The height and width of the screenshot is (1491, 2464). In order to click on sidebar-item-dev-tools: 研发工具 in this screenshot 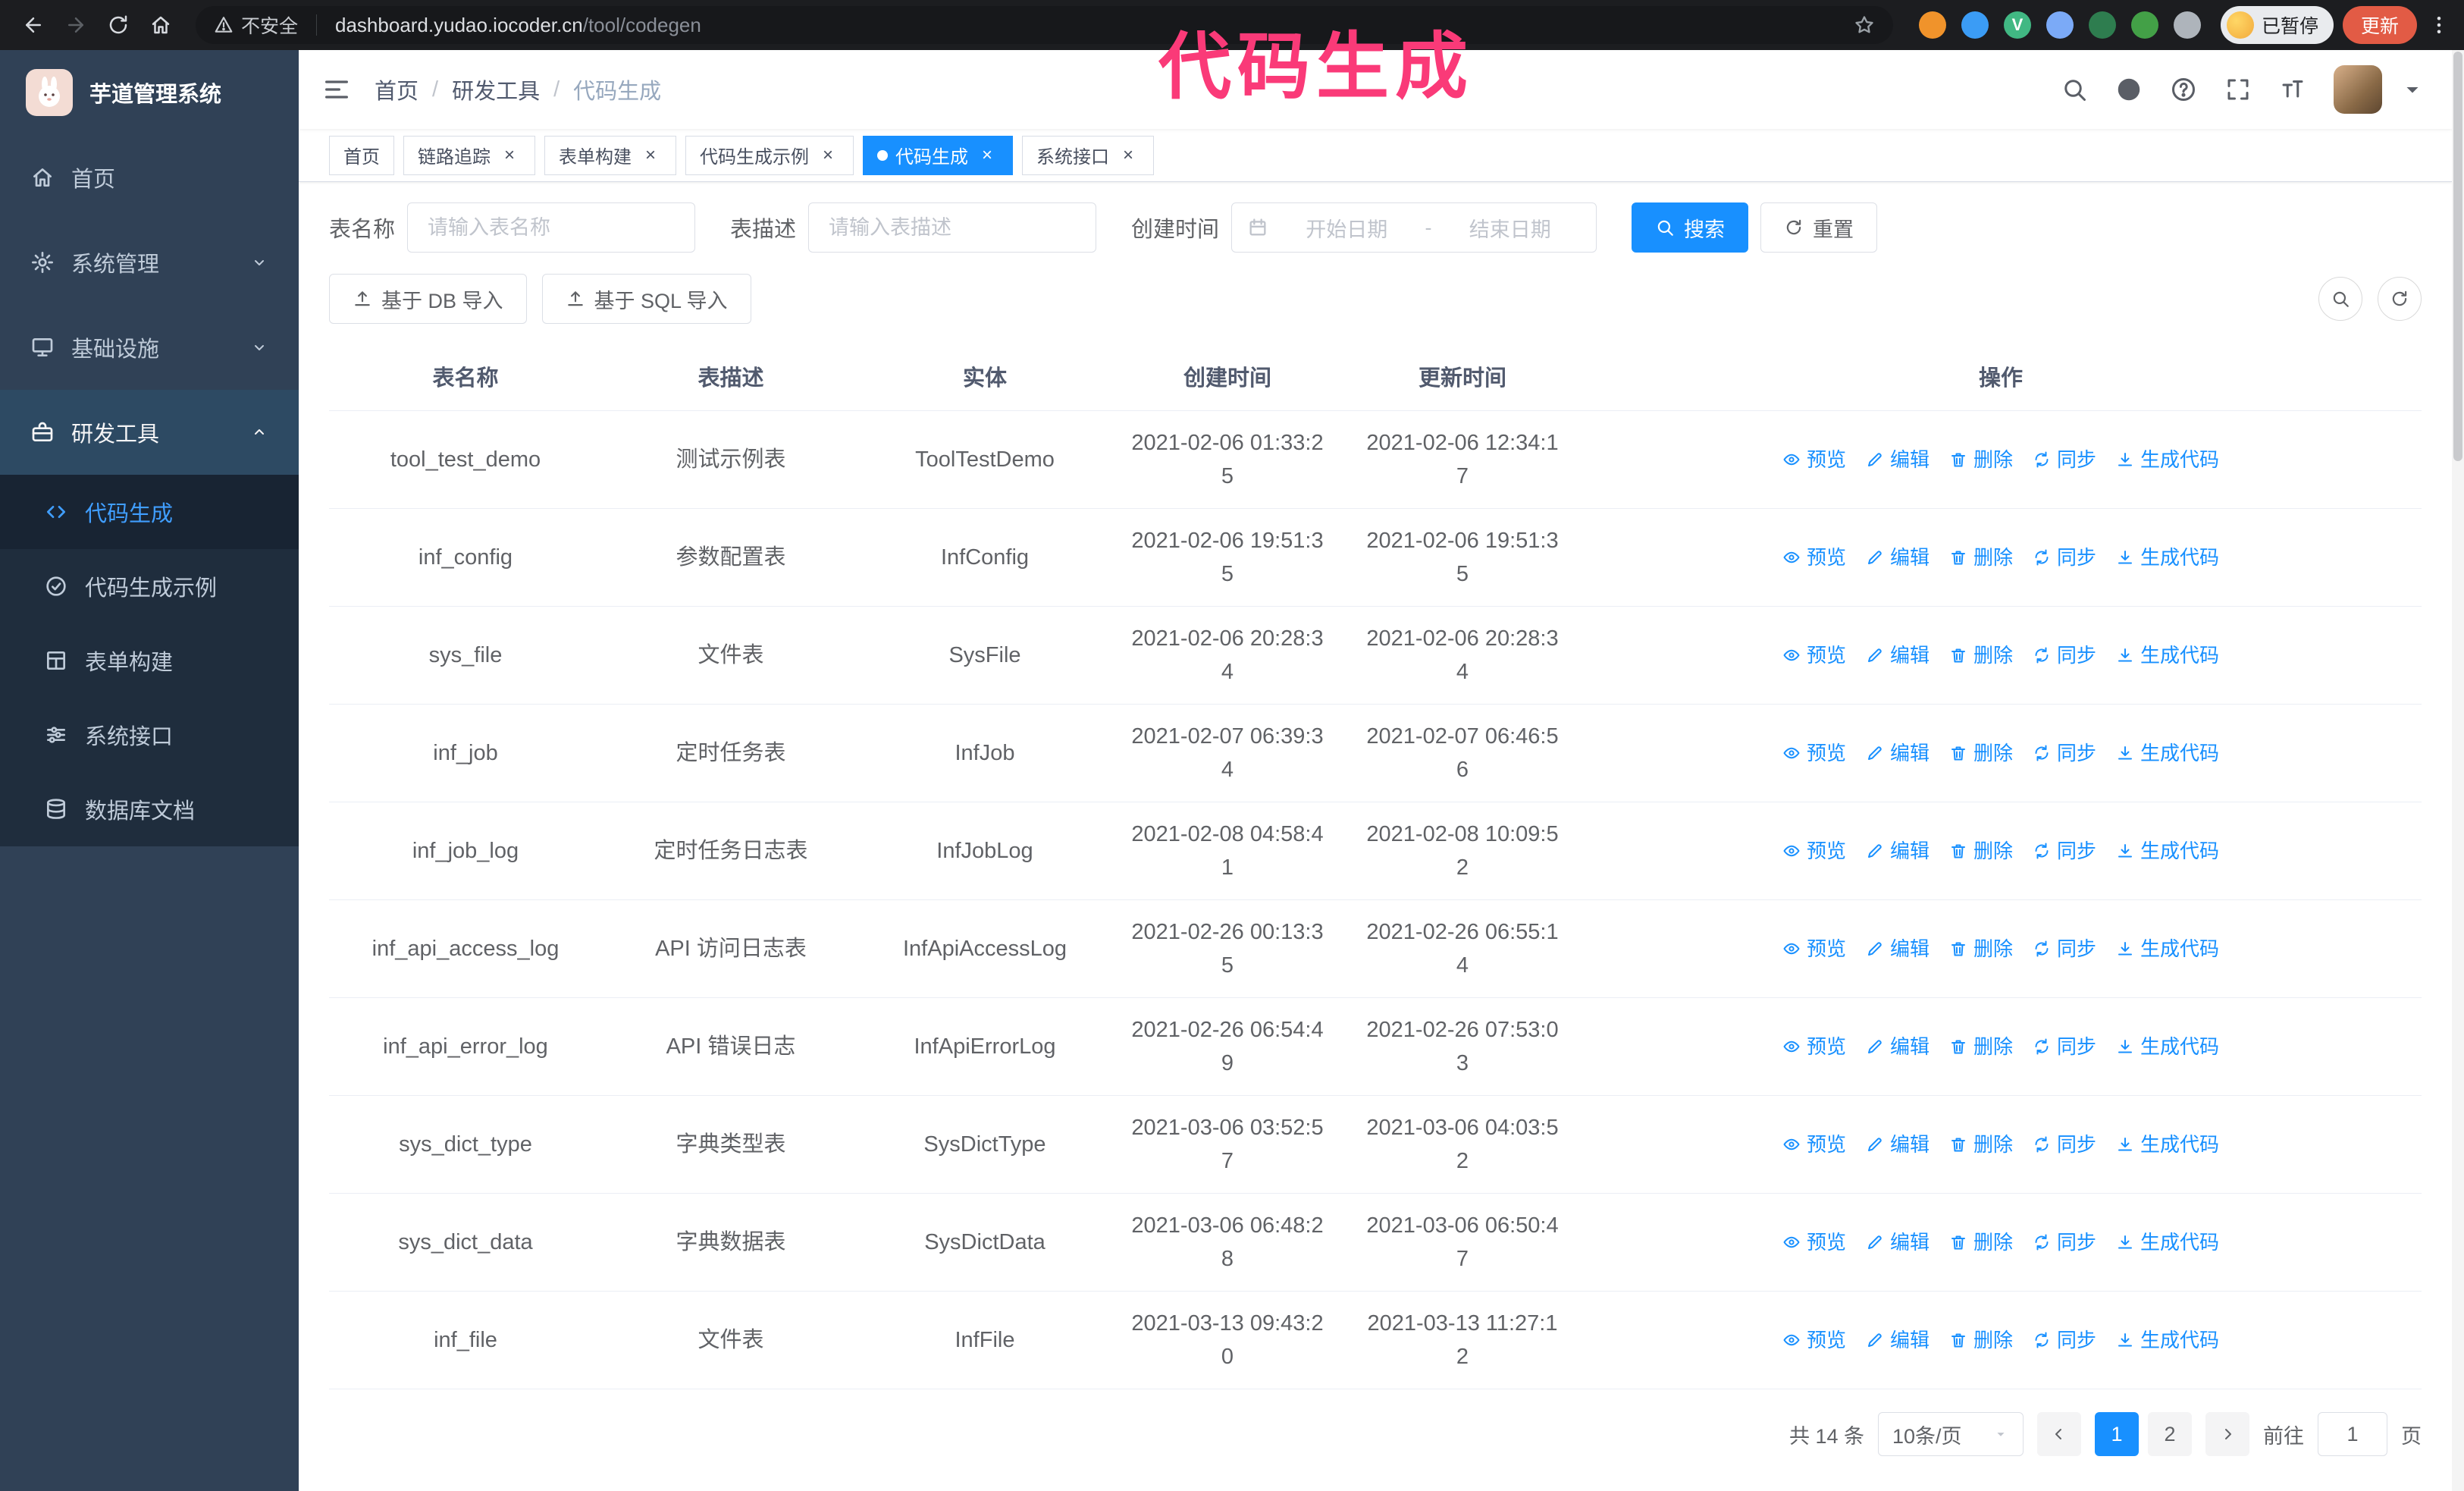, I will do `click(150, 432)`.